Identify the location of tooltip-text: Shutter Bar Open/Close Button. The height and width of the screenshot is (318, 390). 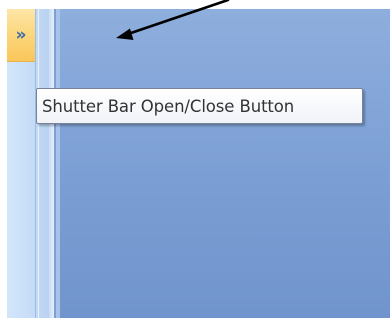
(168, 106).